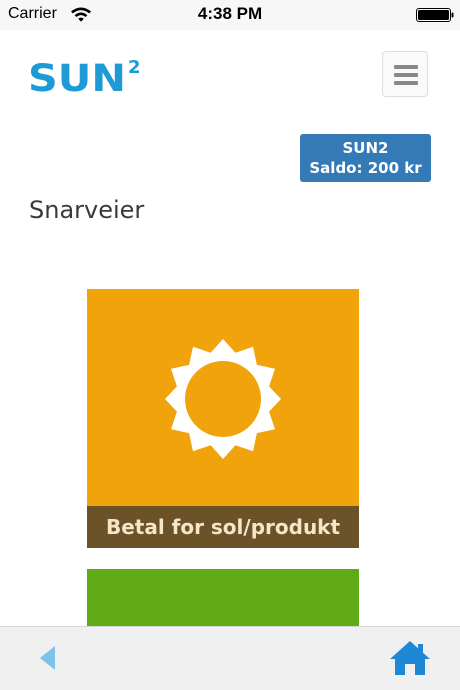 This screenshot has height=690, width=460. Describe the element at coordinates (134, 67) in the screenshot. I see `svg-text: 2` at that location.